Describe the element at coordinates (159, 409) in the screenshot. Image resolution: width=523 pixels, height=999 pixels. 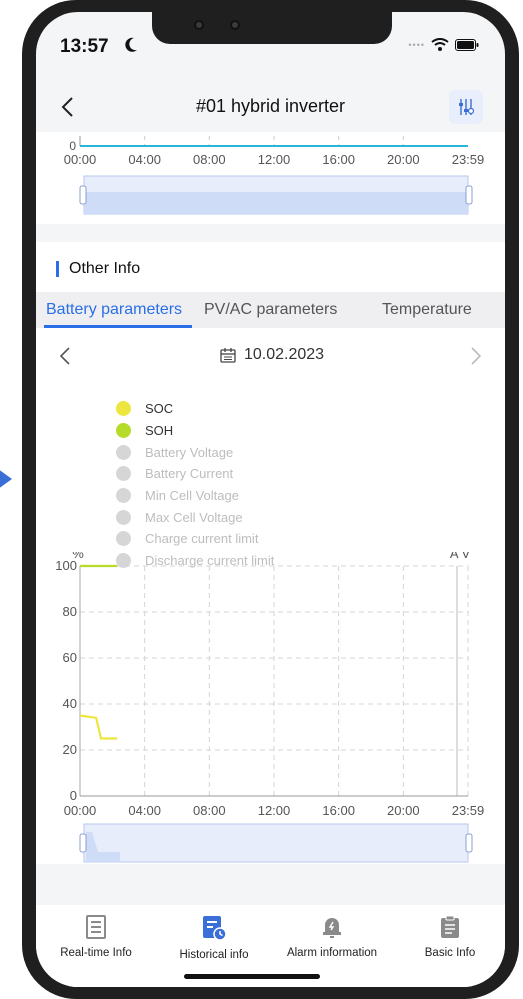
I see `legend-label: SOC` at that location.